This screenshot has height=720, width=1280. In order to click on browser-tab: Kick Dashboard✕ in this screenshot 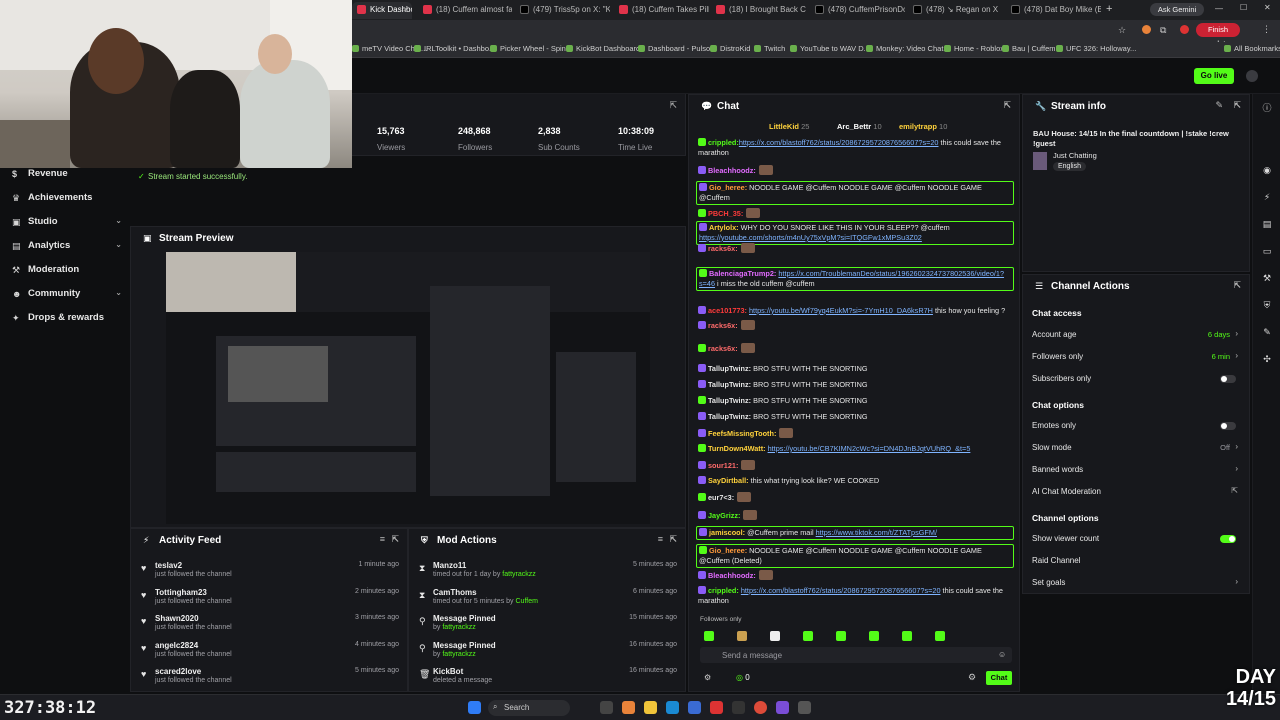, I will do `click(382, 10)`.